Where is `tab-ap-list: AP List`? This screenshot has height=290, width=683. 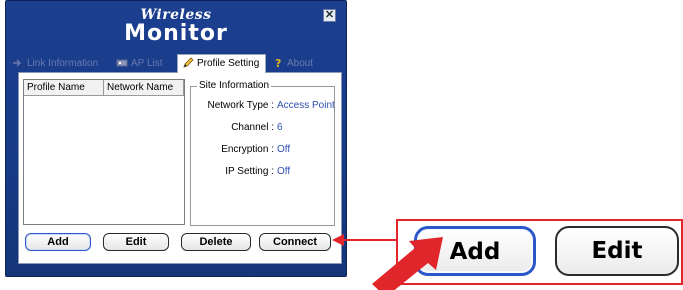
tab-ap-list: AP List is located at coordinates (139, 63).